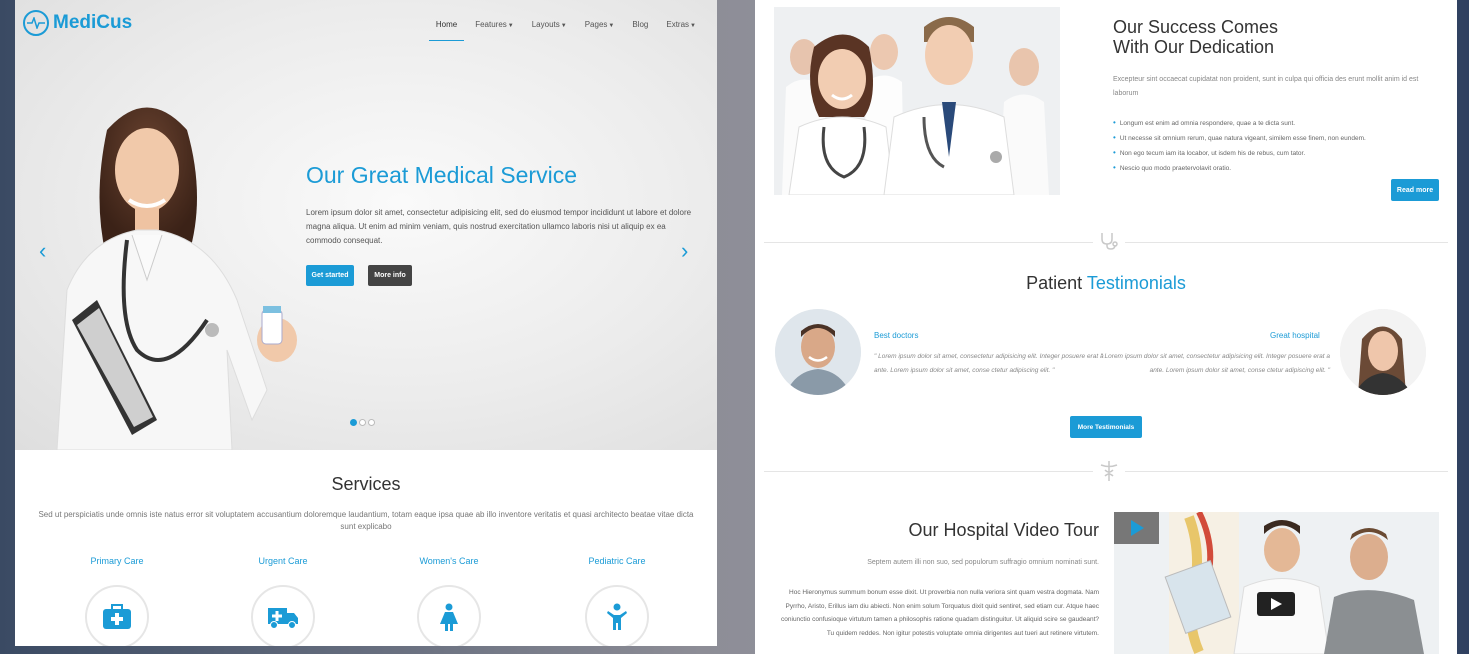 This screenshot has height=654, width=1469. I want to click on nav-label: Pages, so click(596, 24).